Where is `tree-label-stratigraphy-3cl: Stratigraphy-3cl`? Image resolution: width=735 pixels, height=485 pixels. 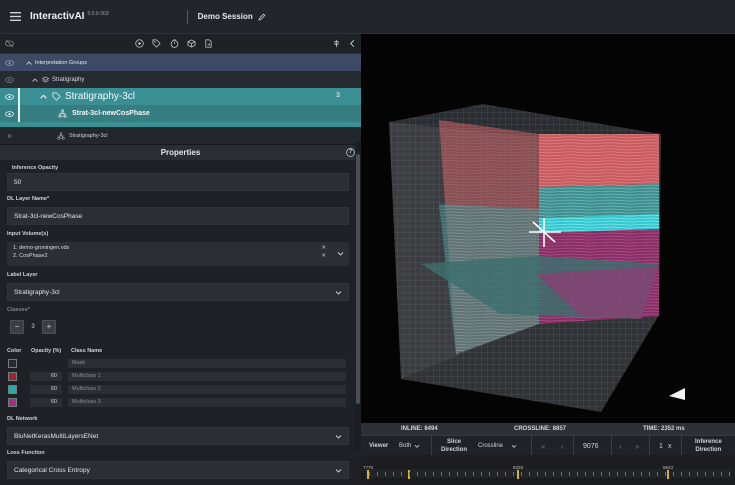
tree-label-stratigraphy-3cl: Stratigraphy-3cl is located at coordinates (100, 96).